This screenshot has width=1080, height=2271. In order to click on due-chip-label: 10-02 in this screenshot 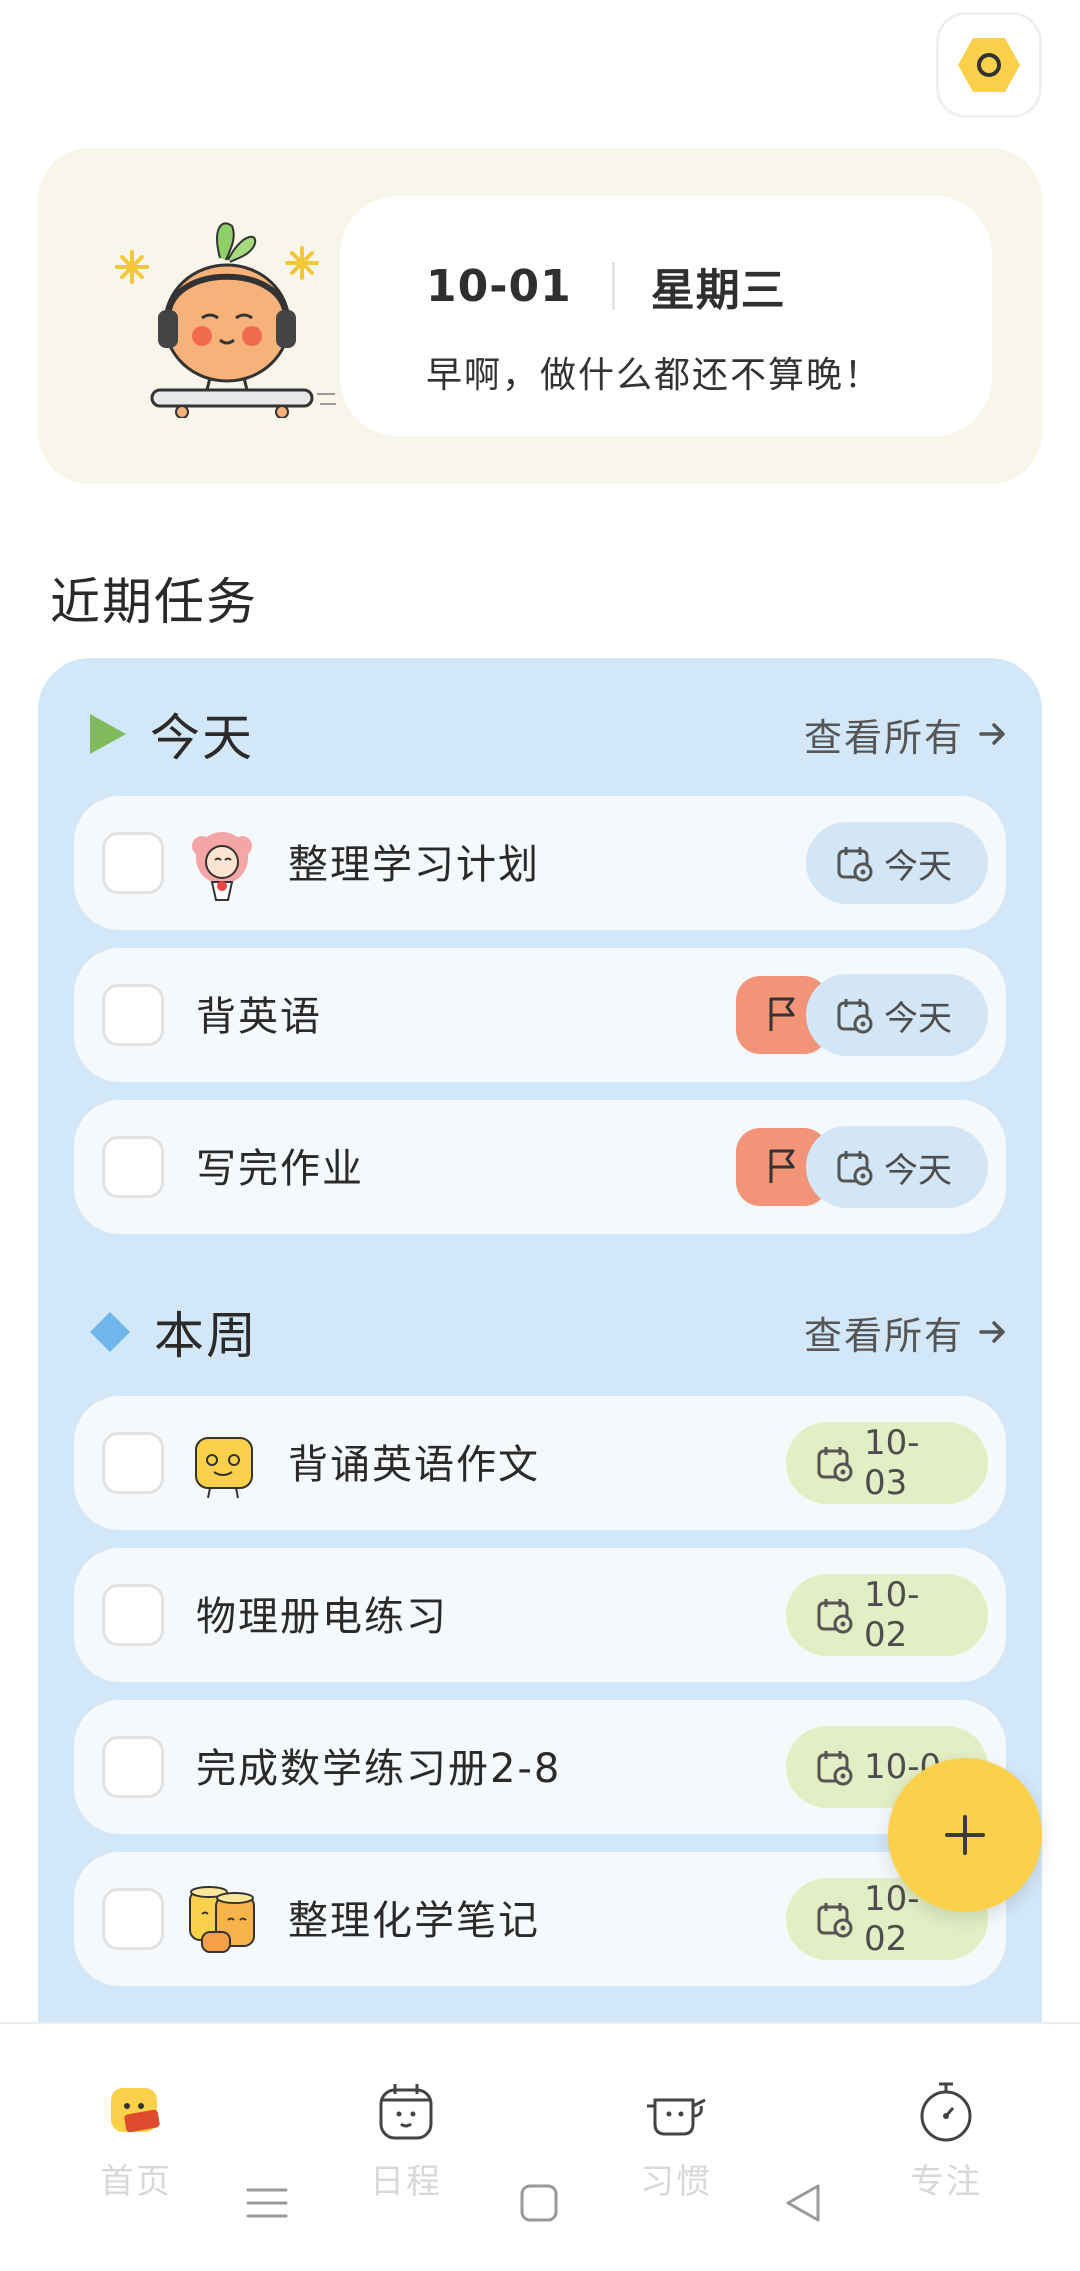, I will do `click(892, 1615)`.